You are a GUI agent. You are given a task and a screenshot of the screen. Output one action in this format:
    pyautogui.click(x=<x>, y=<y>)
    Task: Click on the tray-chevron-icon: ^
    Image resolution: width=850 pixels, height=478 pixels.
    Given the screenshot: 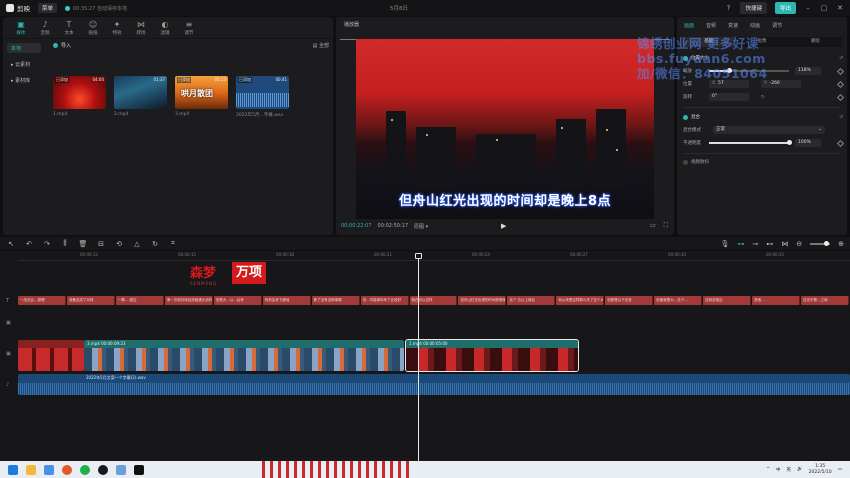 What is the action you would take?
    pyautogui.click(x=768, y=469)
    